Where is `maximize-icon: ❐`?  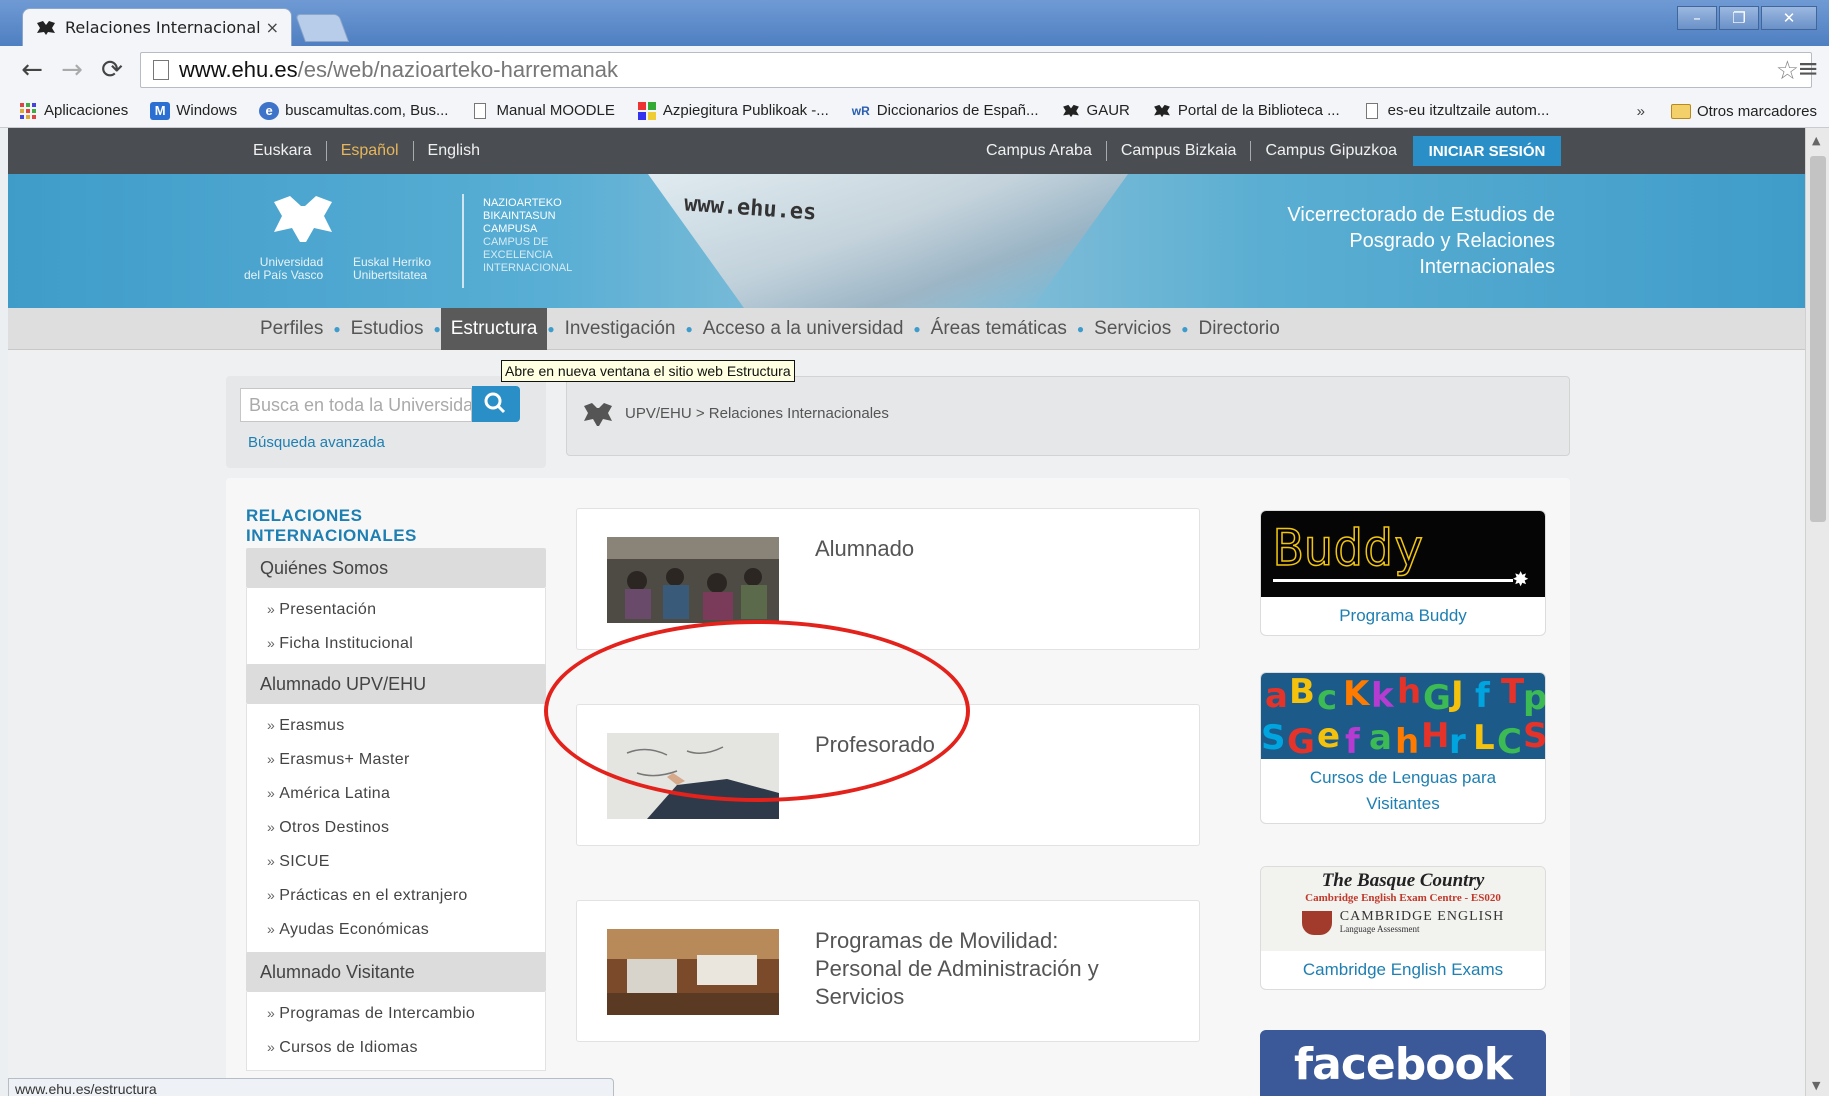
maximize-icon: ❐ is located at coordinates (1739, 18).